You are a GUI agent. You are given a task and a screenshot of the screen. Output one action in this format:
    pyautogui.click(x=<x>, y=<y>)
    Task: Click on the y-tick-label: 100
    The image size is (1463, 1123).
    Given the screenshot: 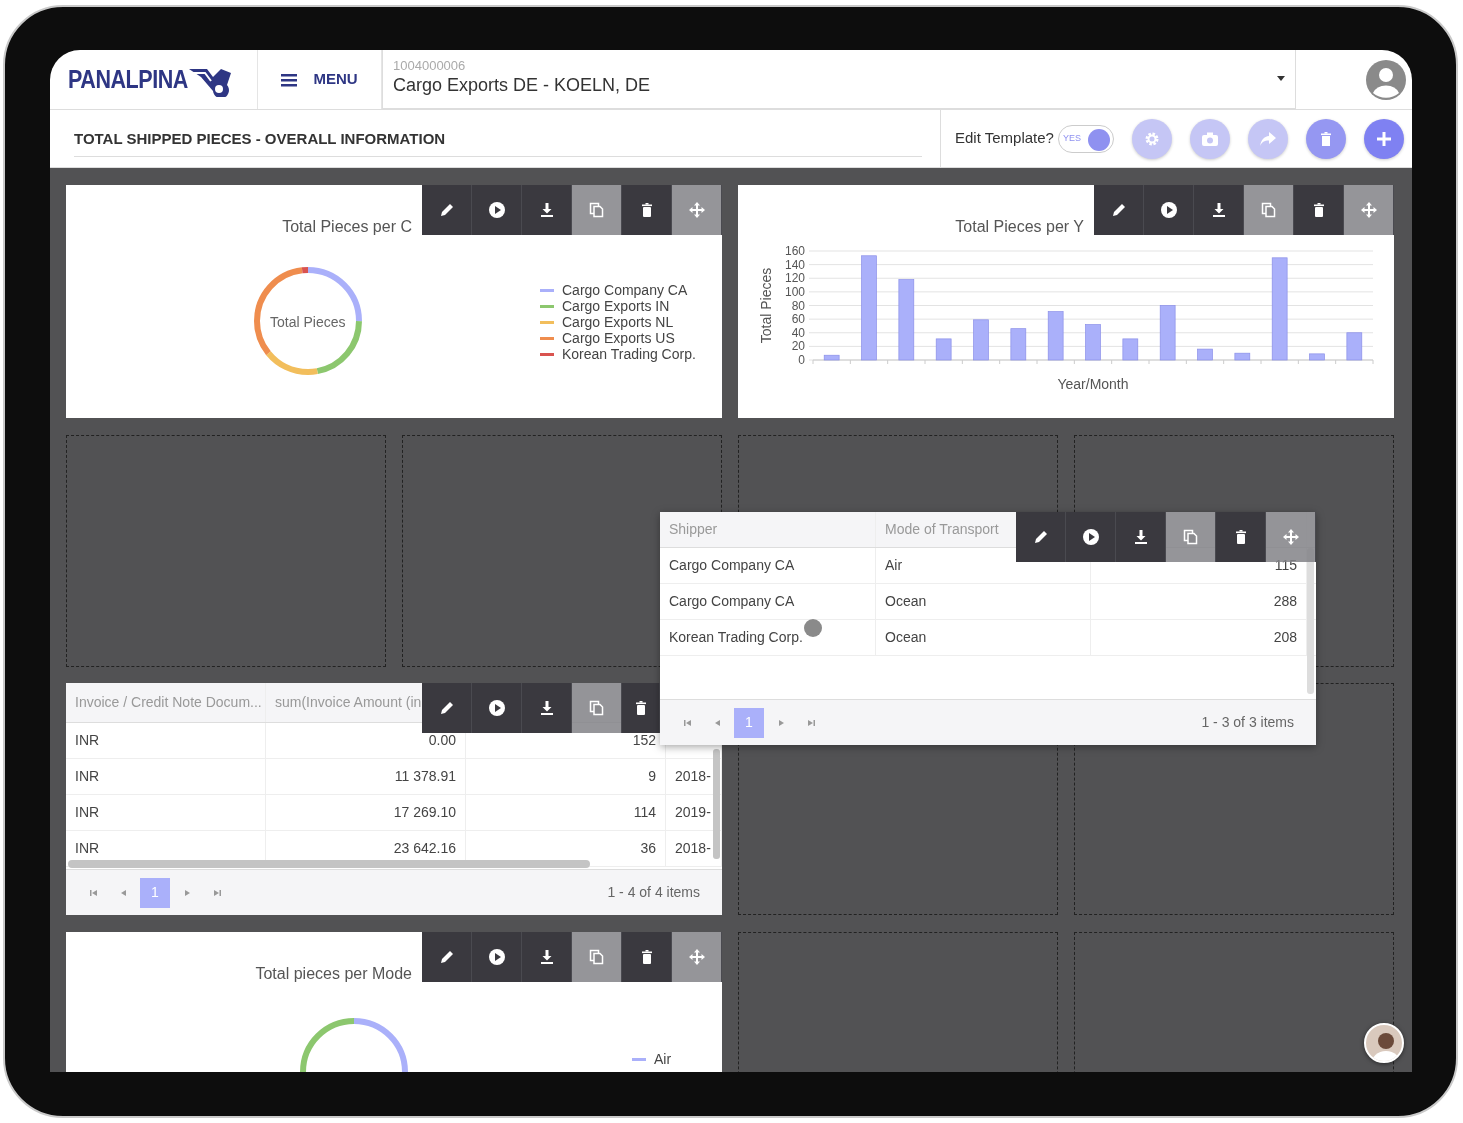 What is the action you would take?
    pyautogui.click(x=794, y=291)
    